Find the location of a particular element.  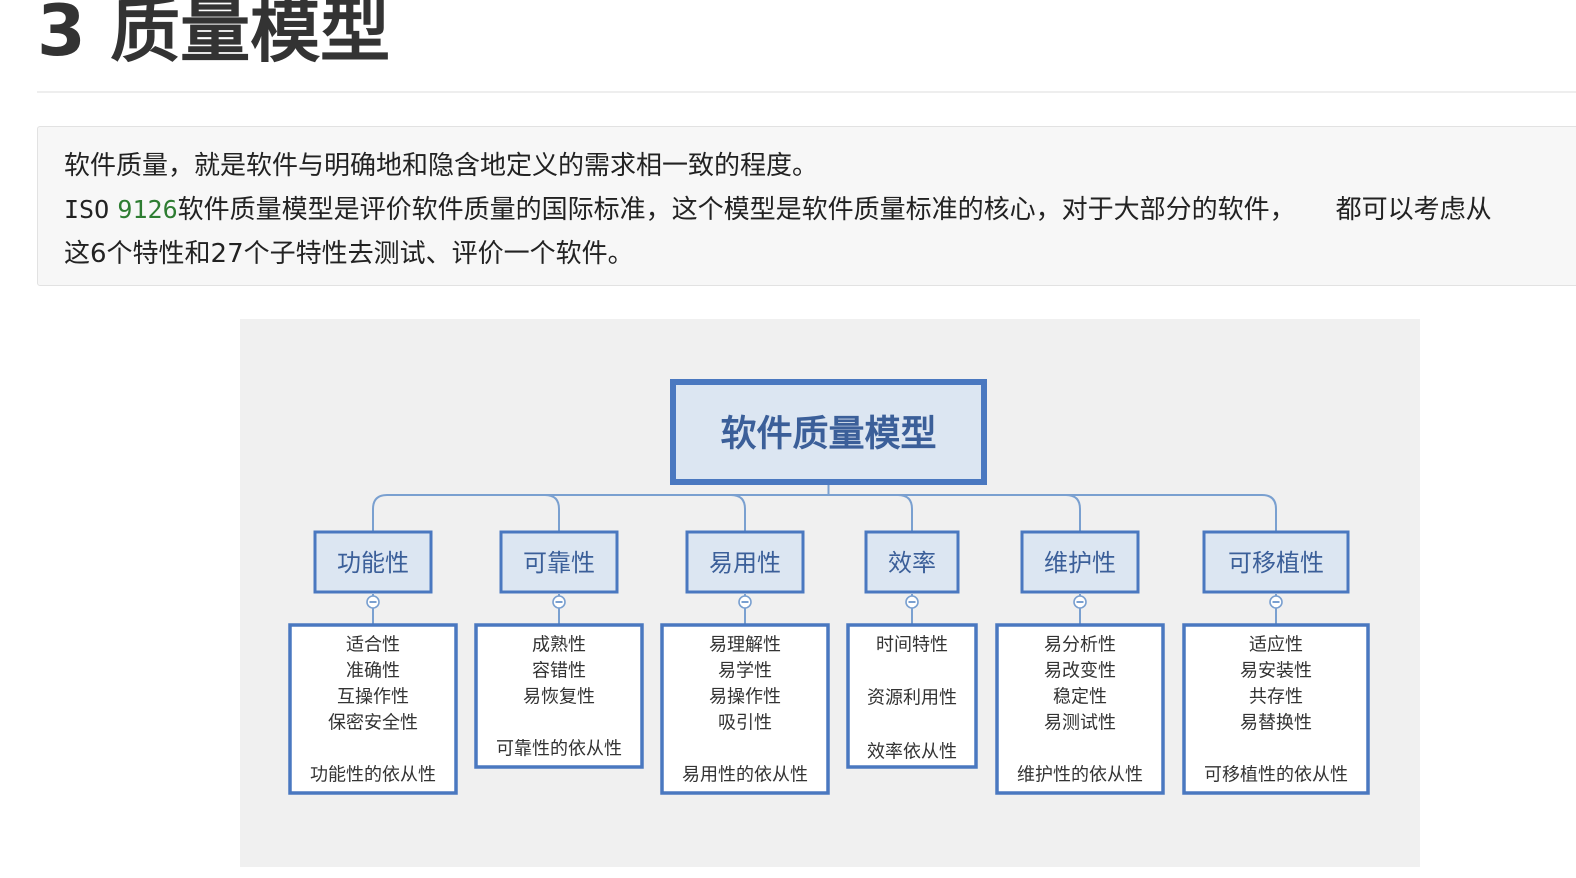

sub-characteristic: 易替换性 is located at coordinates (1276, 723).